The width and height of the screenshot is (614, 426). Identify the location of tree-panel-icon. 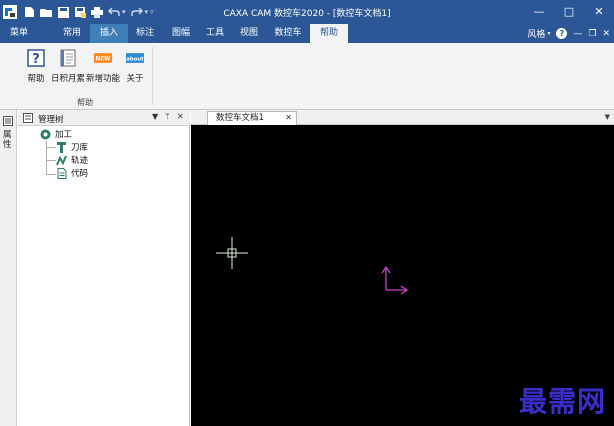
(28, 118).